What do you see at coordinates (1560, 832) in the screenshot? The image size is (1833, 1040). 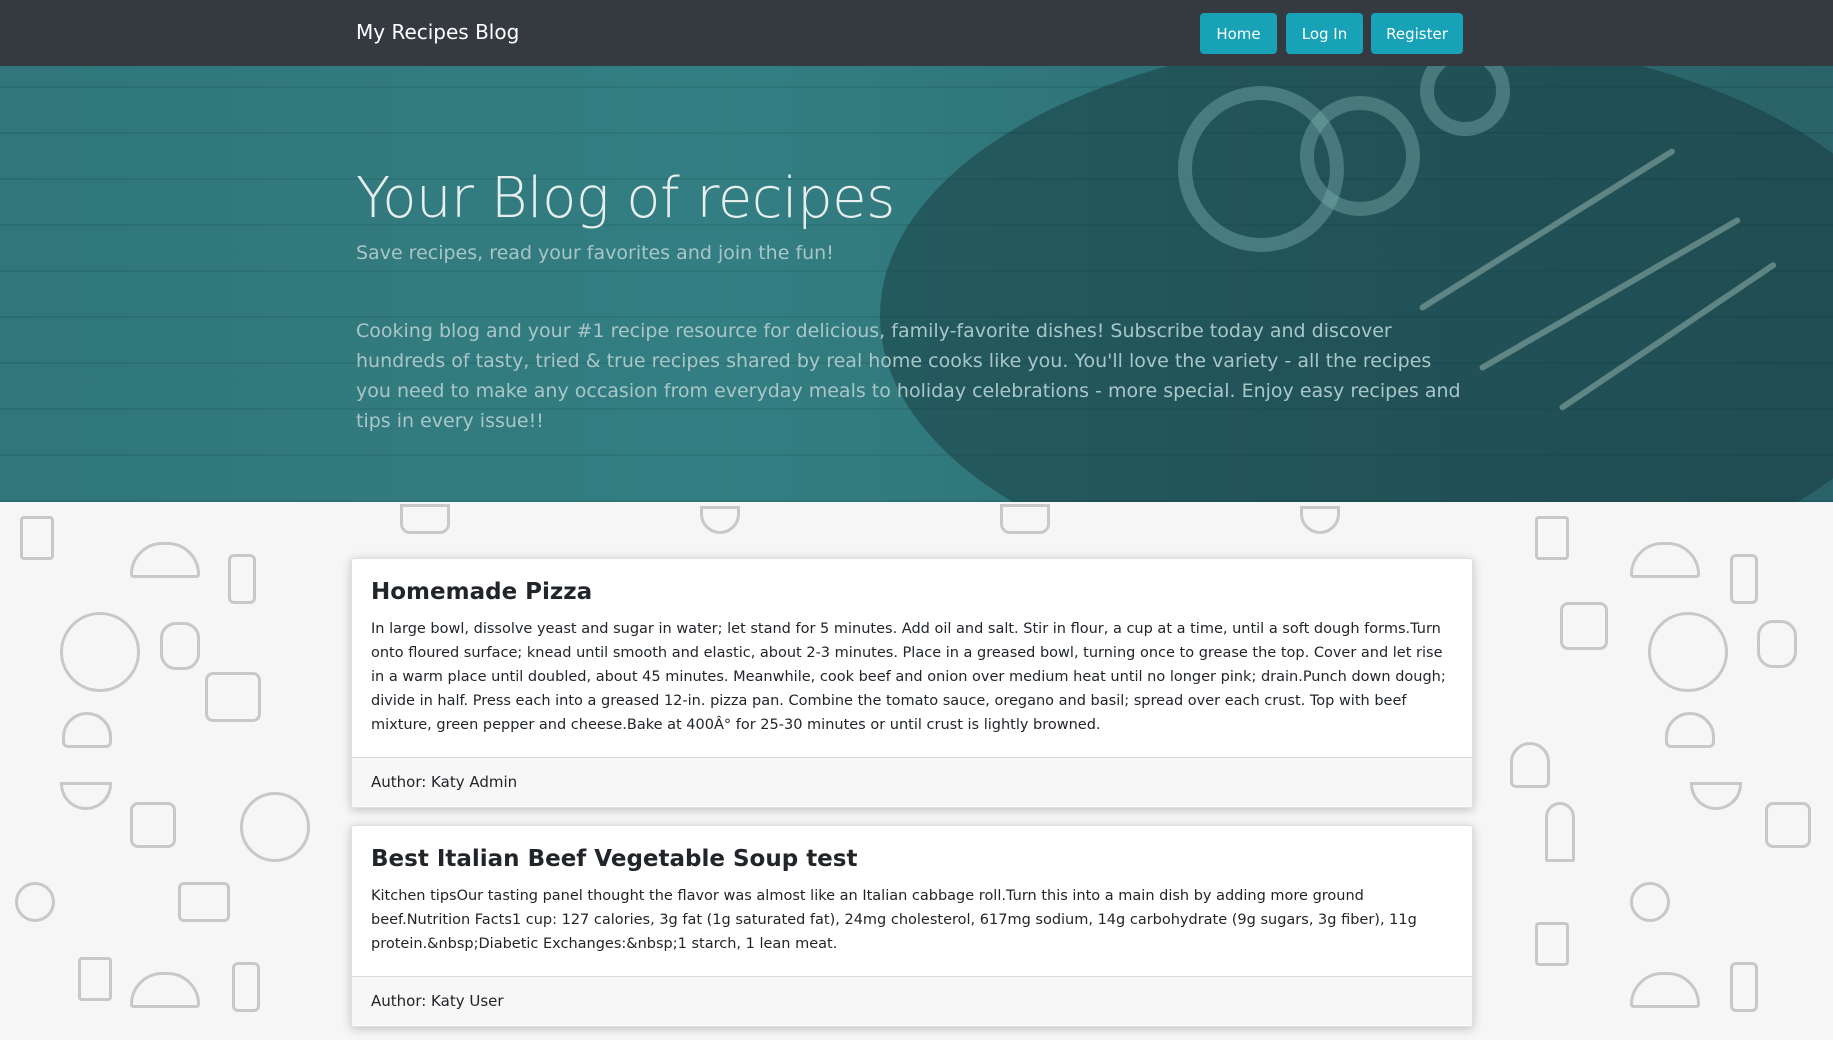 I see `ice-cream-doodle-icon` at bounding box center [1560, 832].